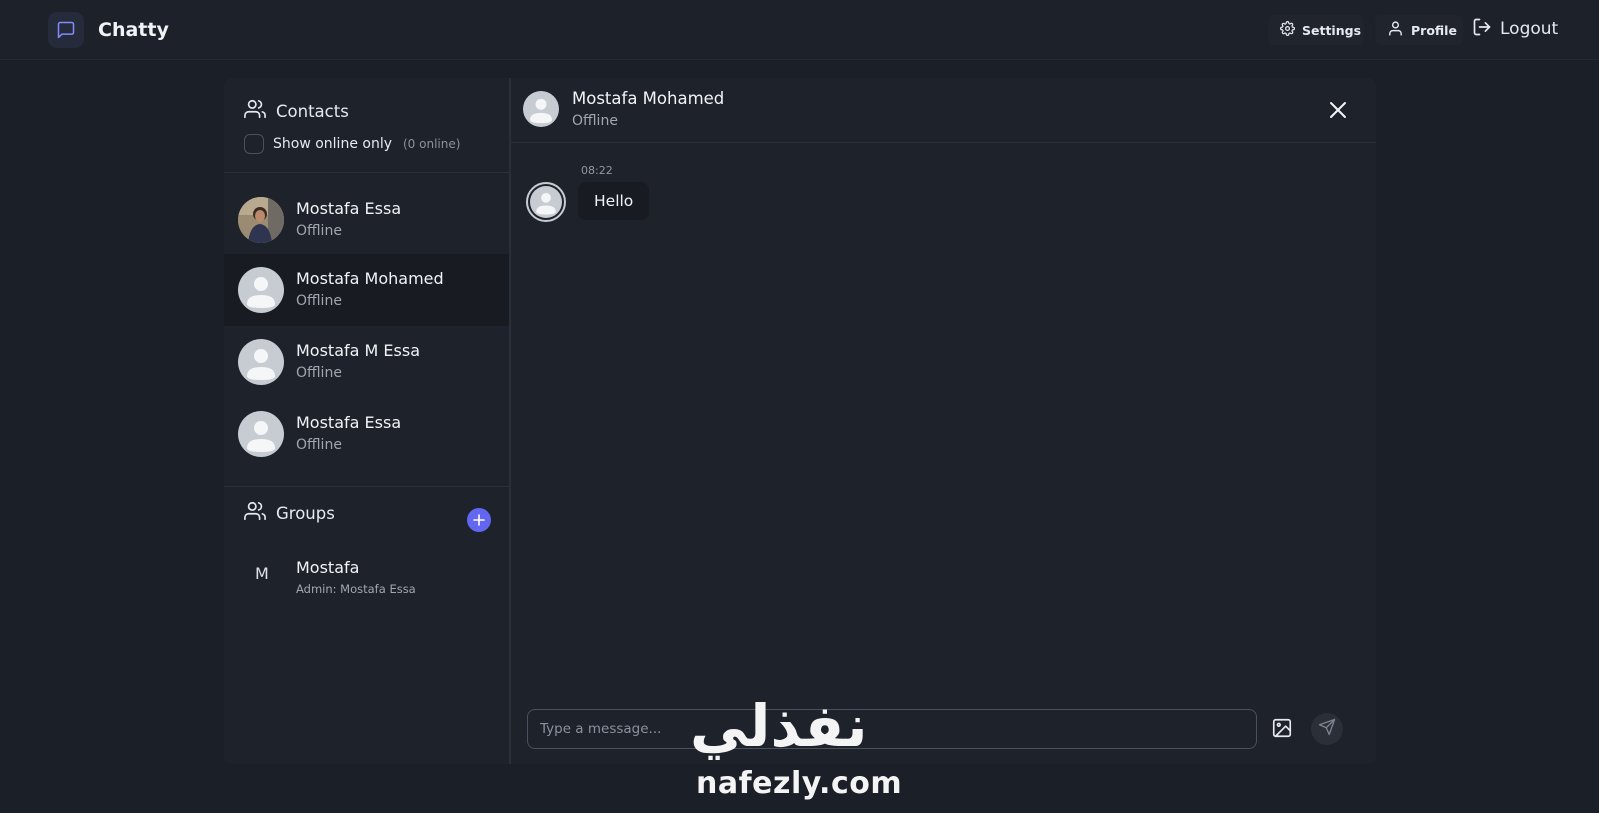 Image resolution: width=1599 pixels, height=813 pixels. Describe the element at coordinates (1529, 29) in the screenshot. I see `logout-label: Logout` at that location.